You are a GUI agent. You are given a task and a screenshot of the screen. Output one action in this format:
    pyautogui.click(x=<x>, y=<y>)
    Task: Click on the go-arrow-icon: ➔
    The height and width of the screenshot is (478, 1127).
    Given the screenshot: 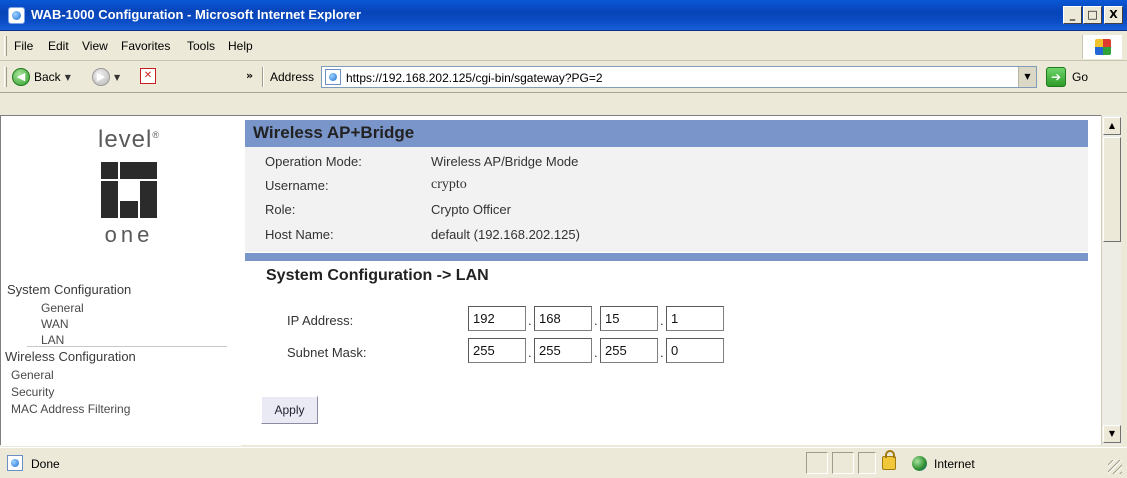 What is the action you would take?
    pyautogui.click(x=1056, y=77)
    